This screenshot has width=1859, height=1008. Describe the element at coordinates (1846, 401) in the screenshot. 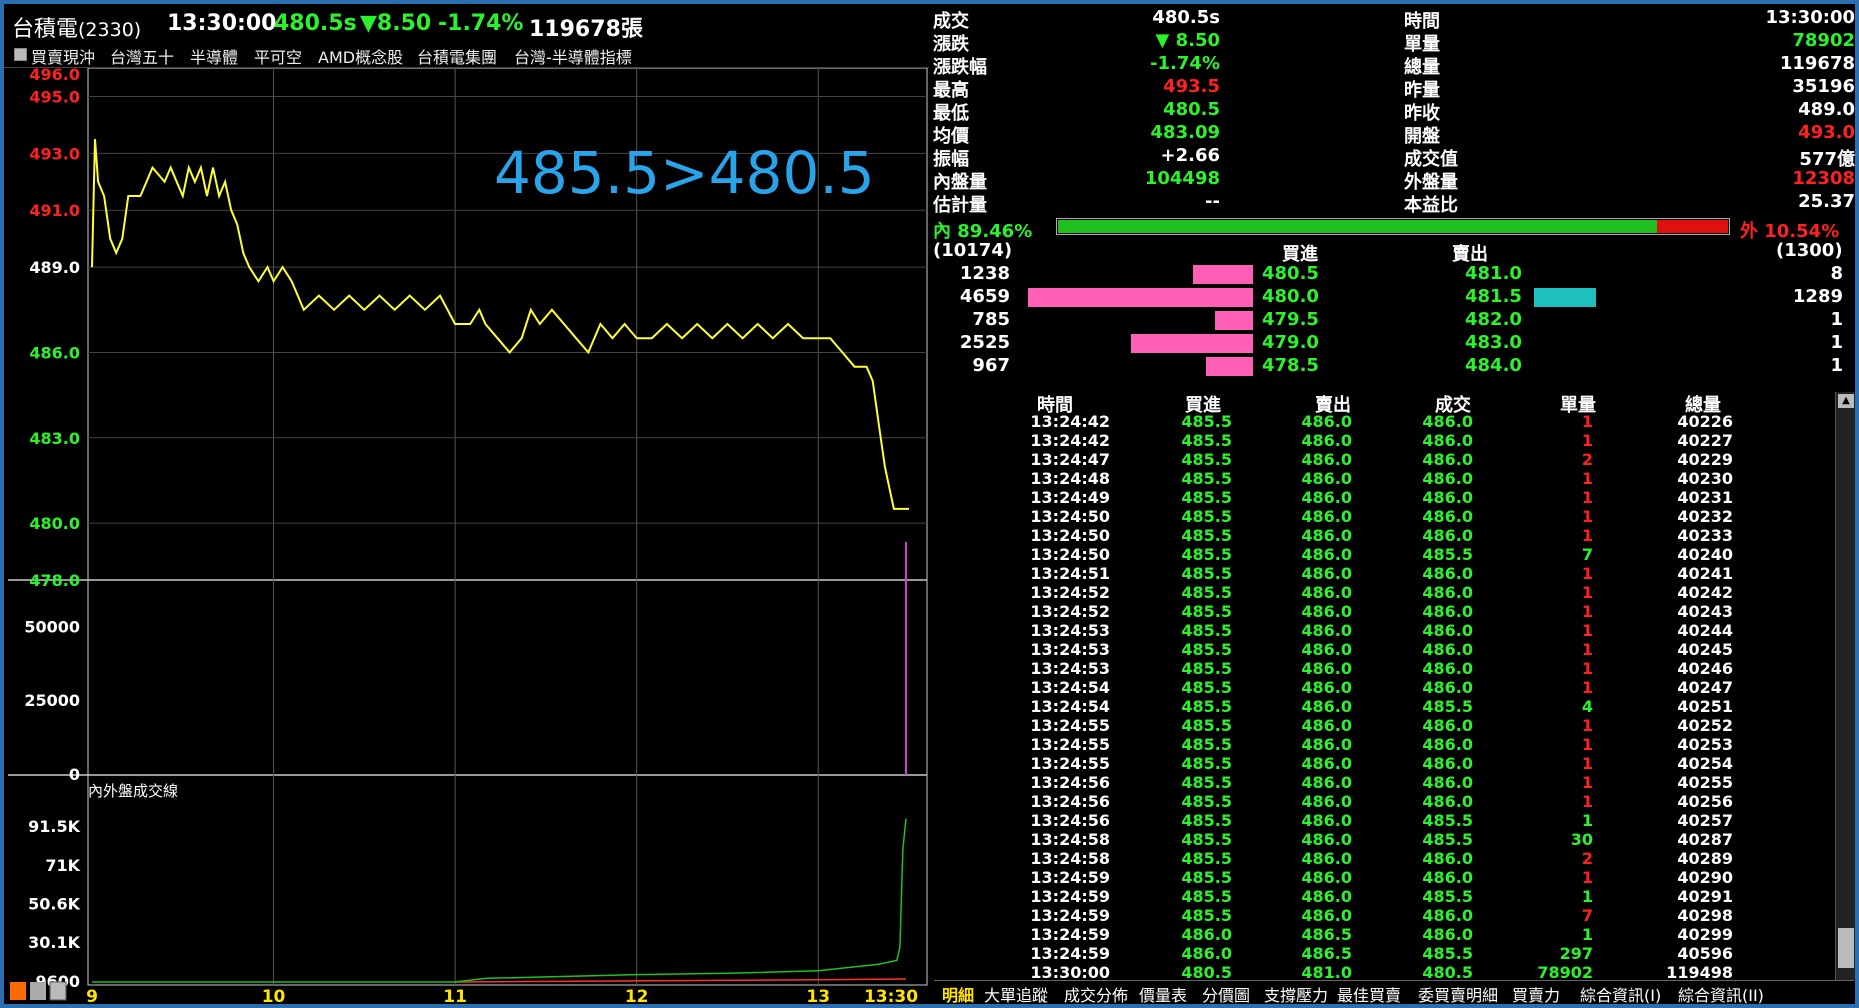

I see `scroll-up-icon: ▲` at that location.